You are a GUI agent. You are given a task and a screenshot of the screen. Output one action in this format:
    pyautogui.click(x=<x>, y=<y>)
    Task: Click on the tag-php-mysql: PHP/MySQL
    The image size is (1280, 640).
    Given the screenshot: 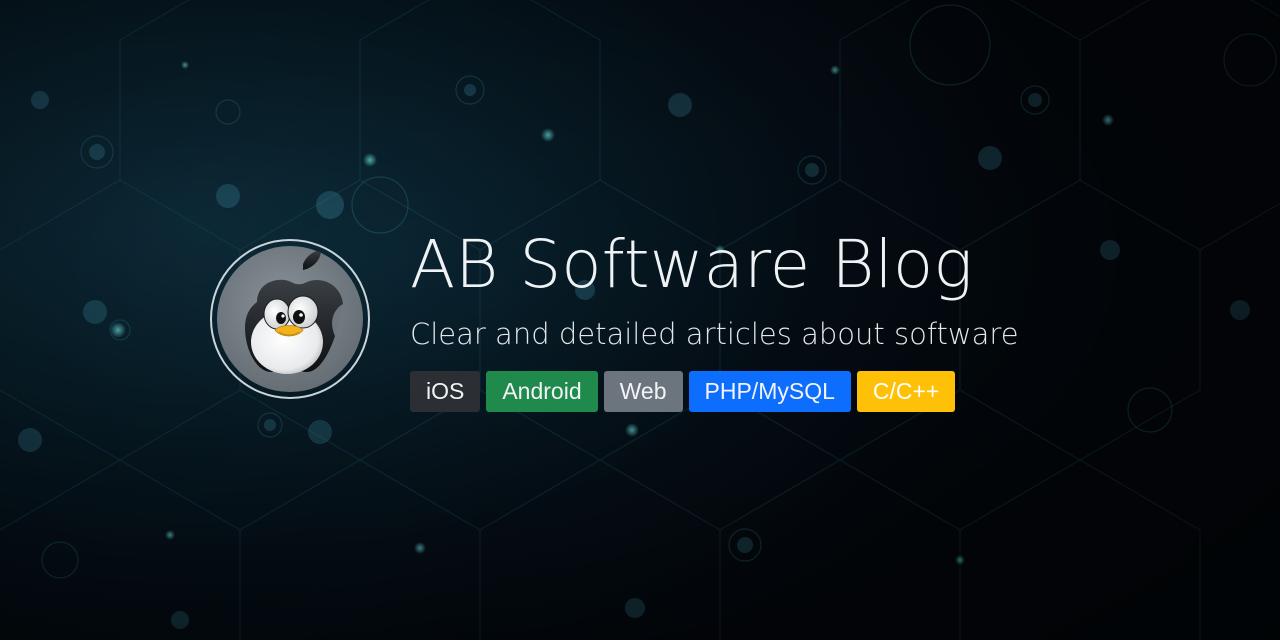 What is the action you would take?
    pyautogui.click(x=769, y=391)
    